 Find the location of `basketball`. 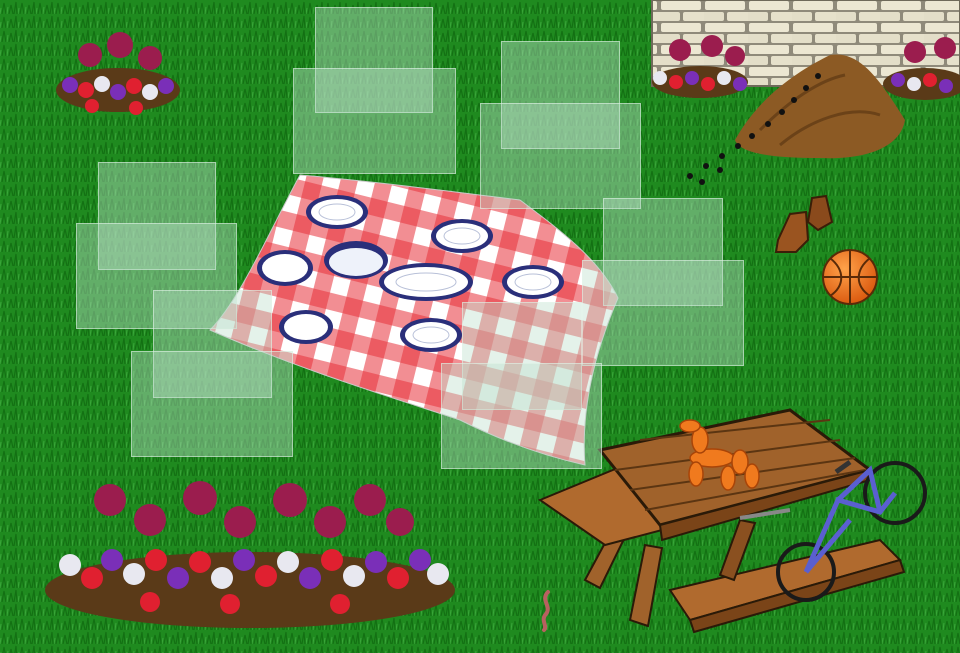

basketball is located at coordinates (850, 277).